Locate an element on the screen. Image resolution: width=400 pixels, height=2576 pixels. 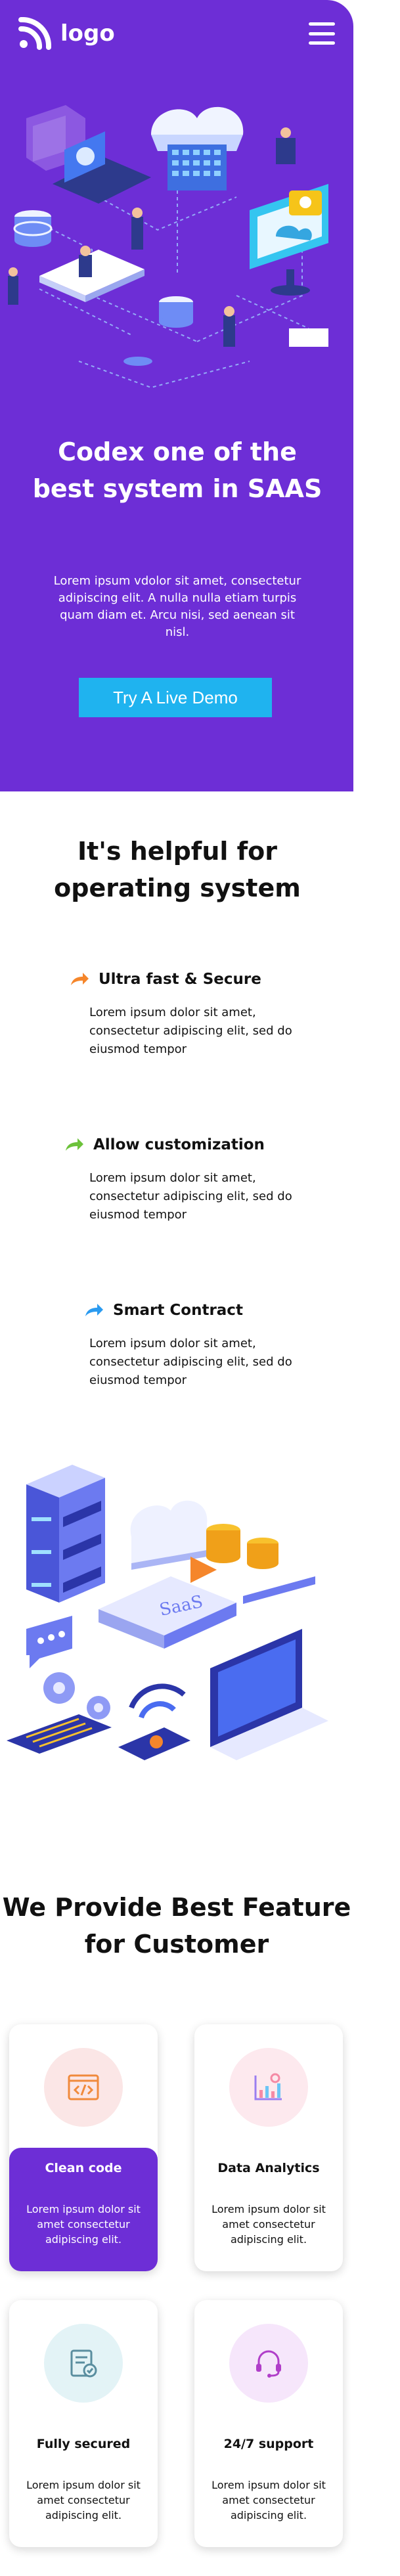
feature-head: Smart Contract is located at coordinates (202, 1310).